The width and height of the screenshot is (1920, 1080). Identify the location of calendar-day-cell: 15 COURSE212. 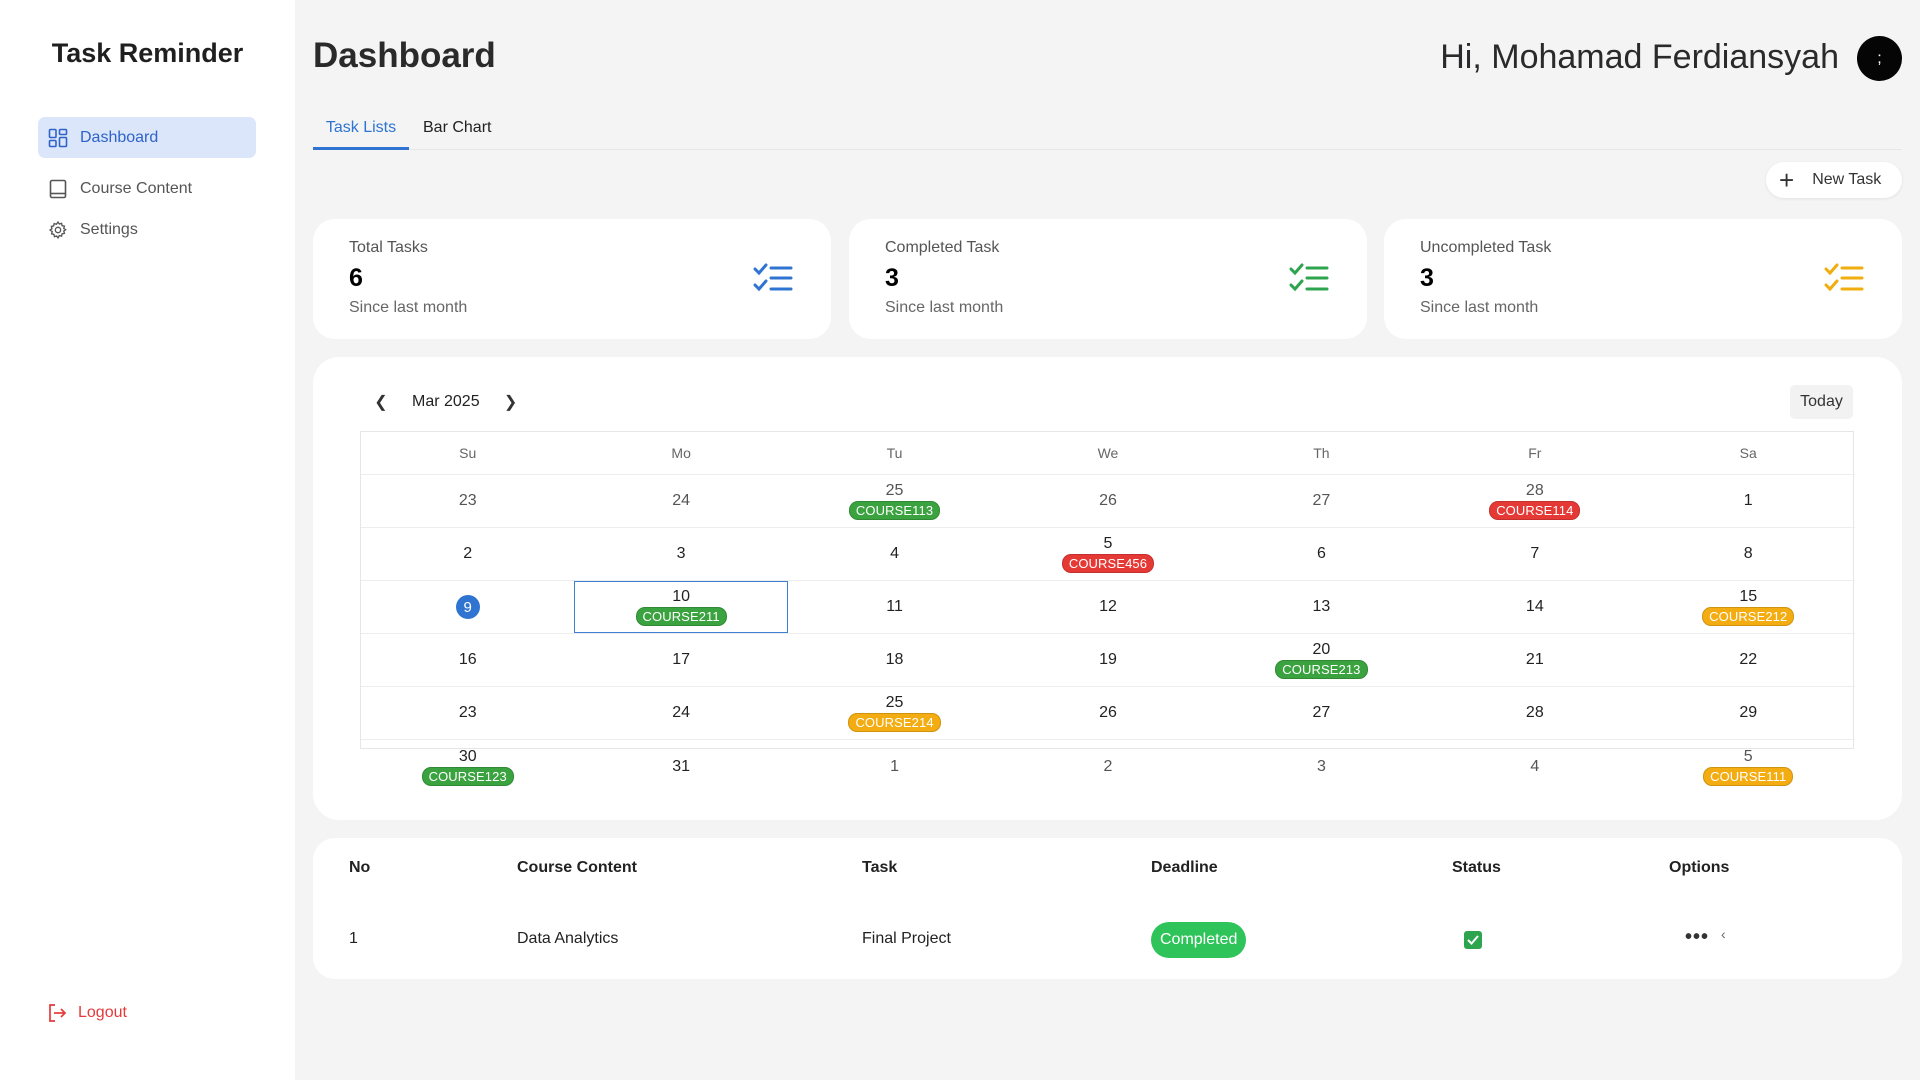
(1748, 607).